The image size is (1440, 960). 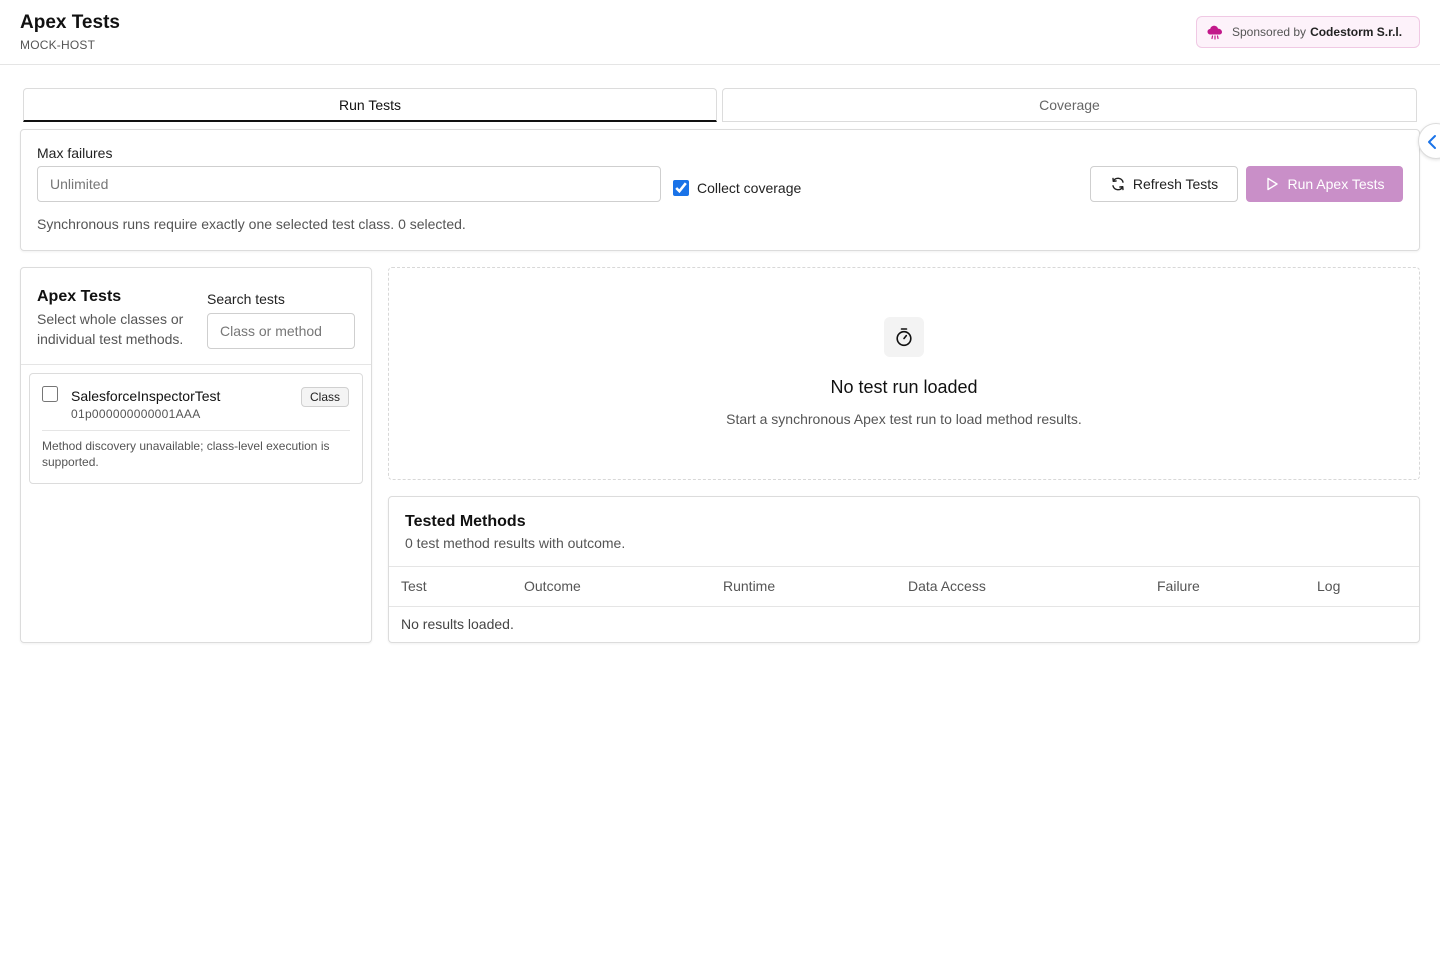 I want to click on collect-coverage-label: Collect coverage, so click(x=749, y=188).